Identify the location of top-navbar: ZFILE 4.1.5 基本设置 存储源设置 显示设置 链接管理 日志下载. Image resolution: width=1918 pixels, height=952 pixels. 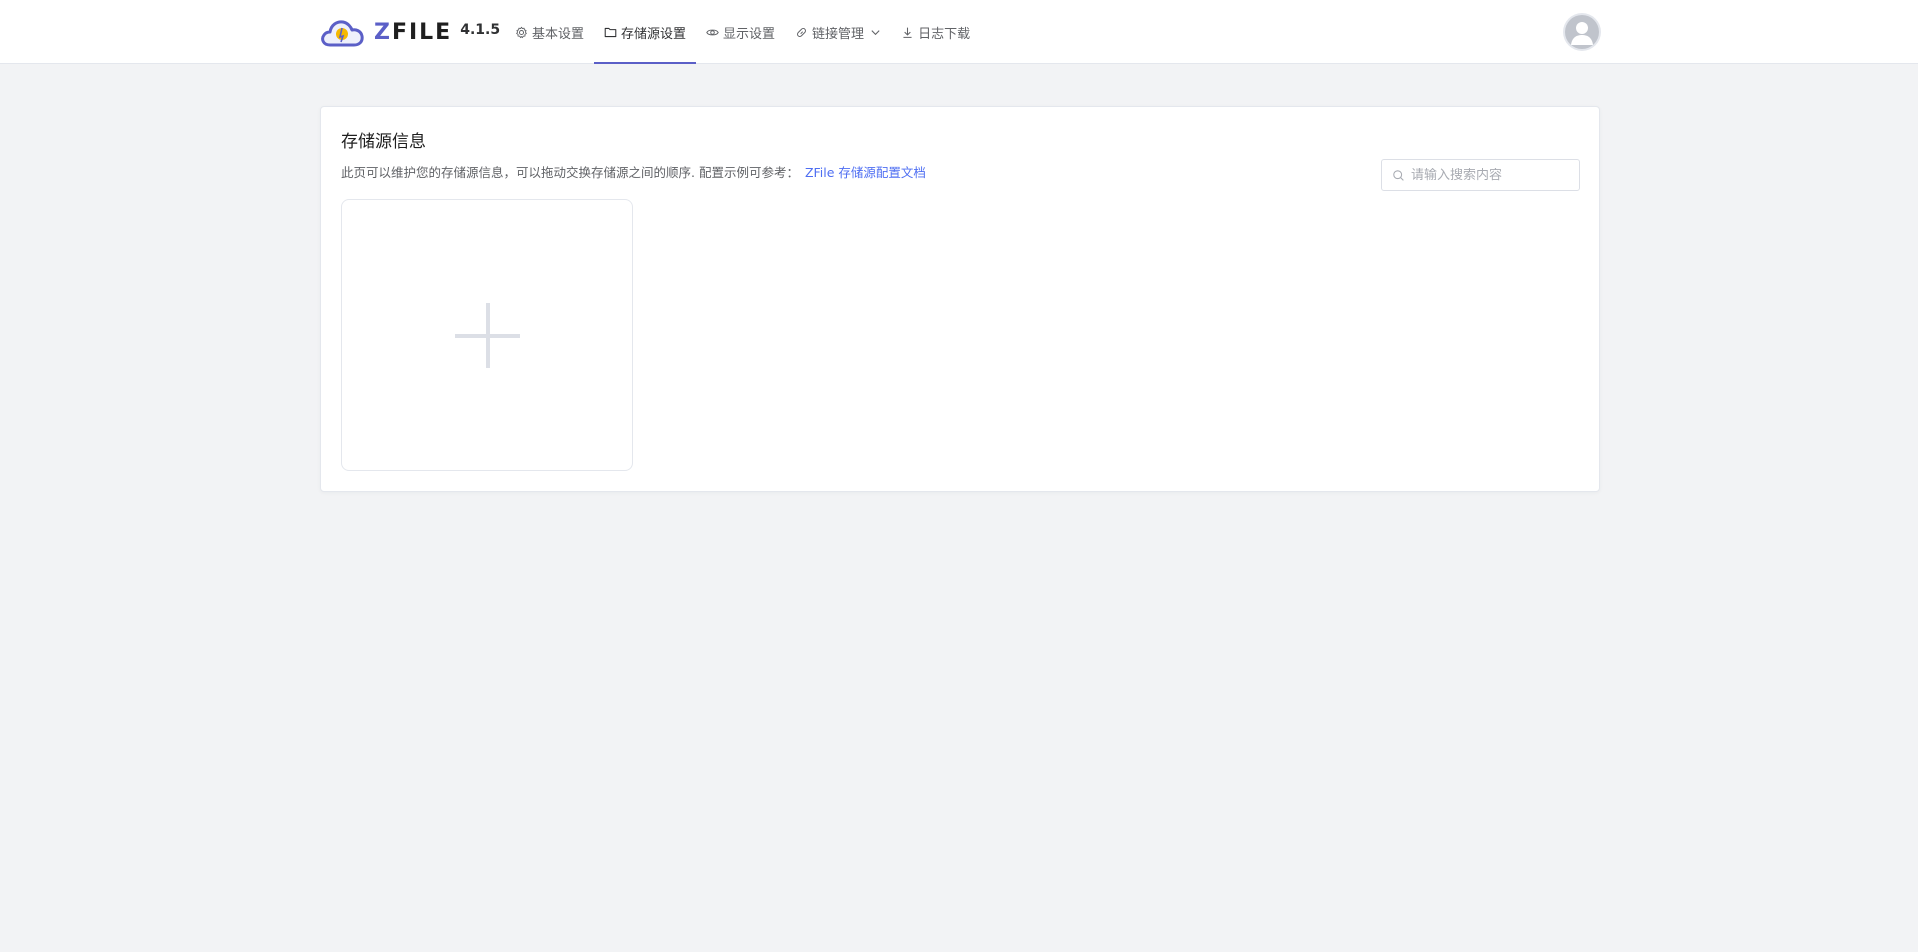
(959, 32).